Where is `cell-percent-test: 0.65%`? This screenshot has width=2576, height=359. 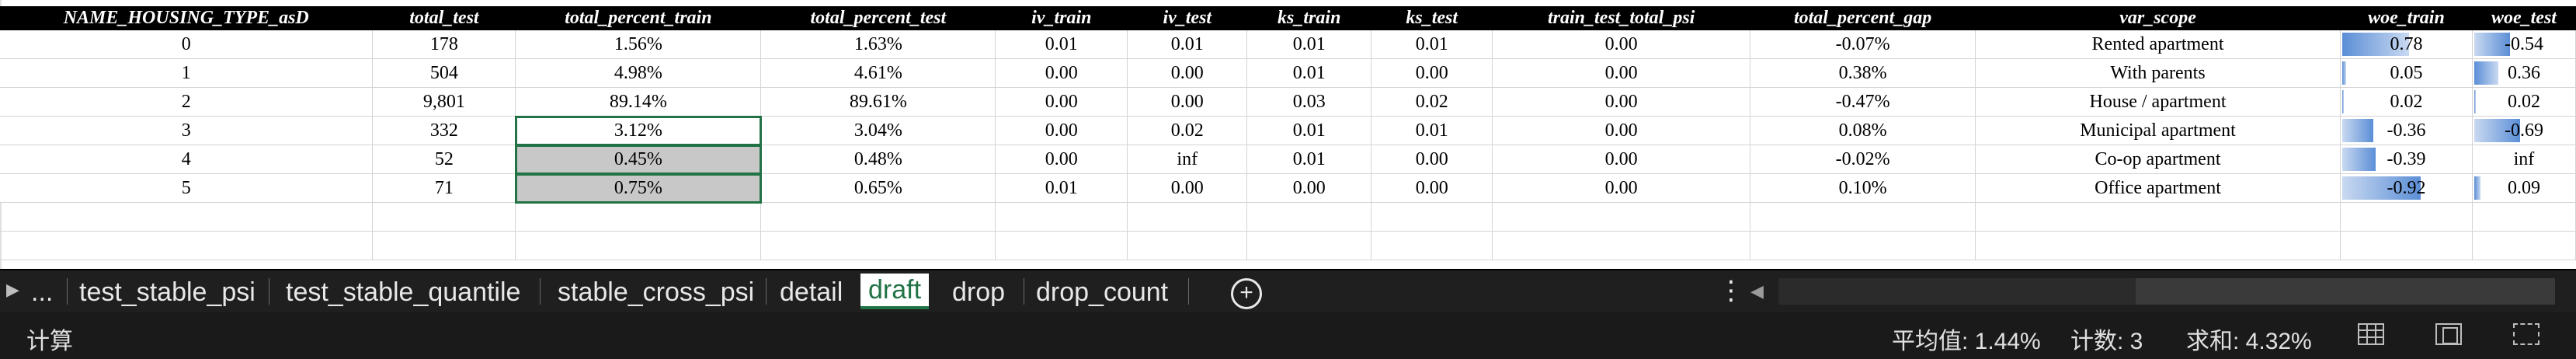
cell-percent-test: 0.65% is located at coordinates (878, 188).